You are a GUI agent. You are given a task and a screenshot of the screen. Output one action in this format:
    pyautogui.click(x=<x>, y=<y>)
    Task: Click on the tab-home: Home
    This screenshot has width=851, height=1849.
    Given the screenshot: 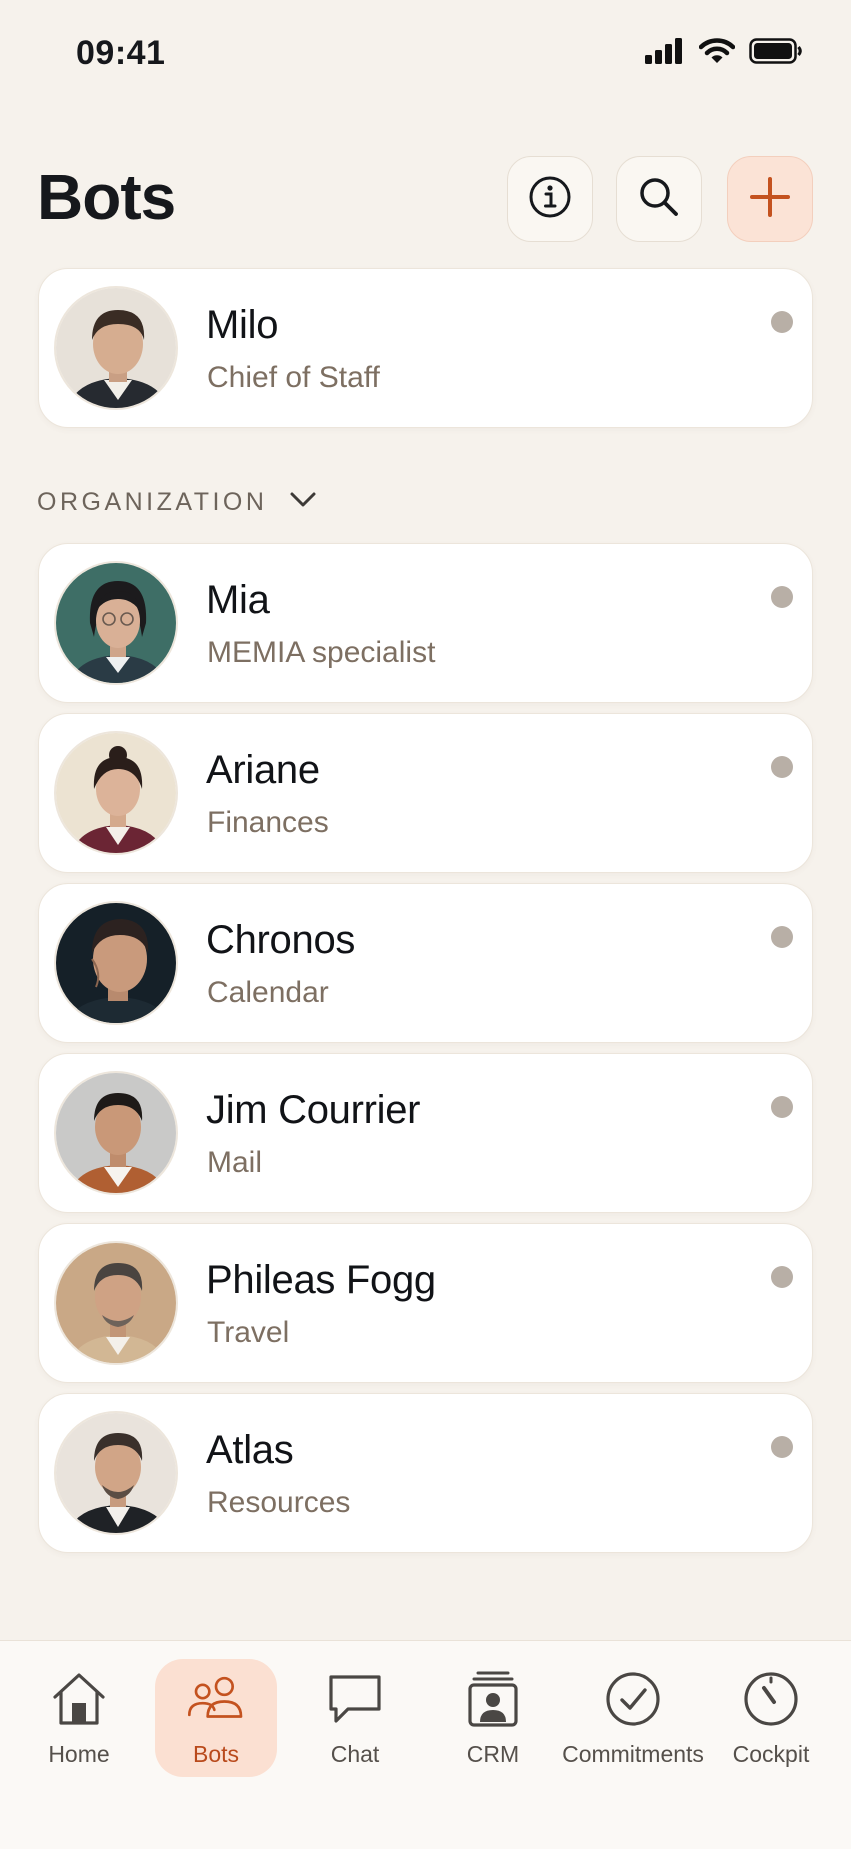 What is the action you would take?
    pyautogui.click(x=79, y=1718)
    